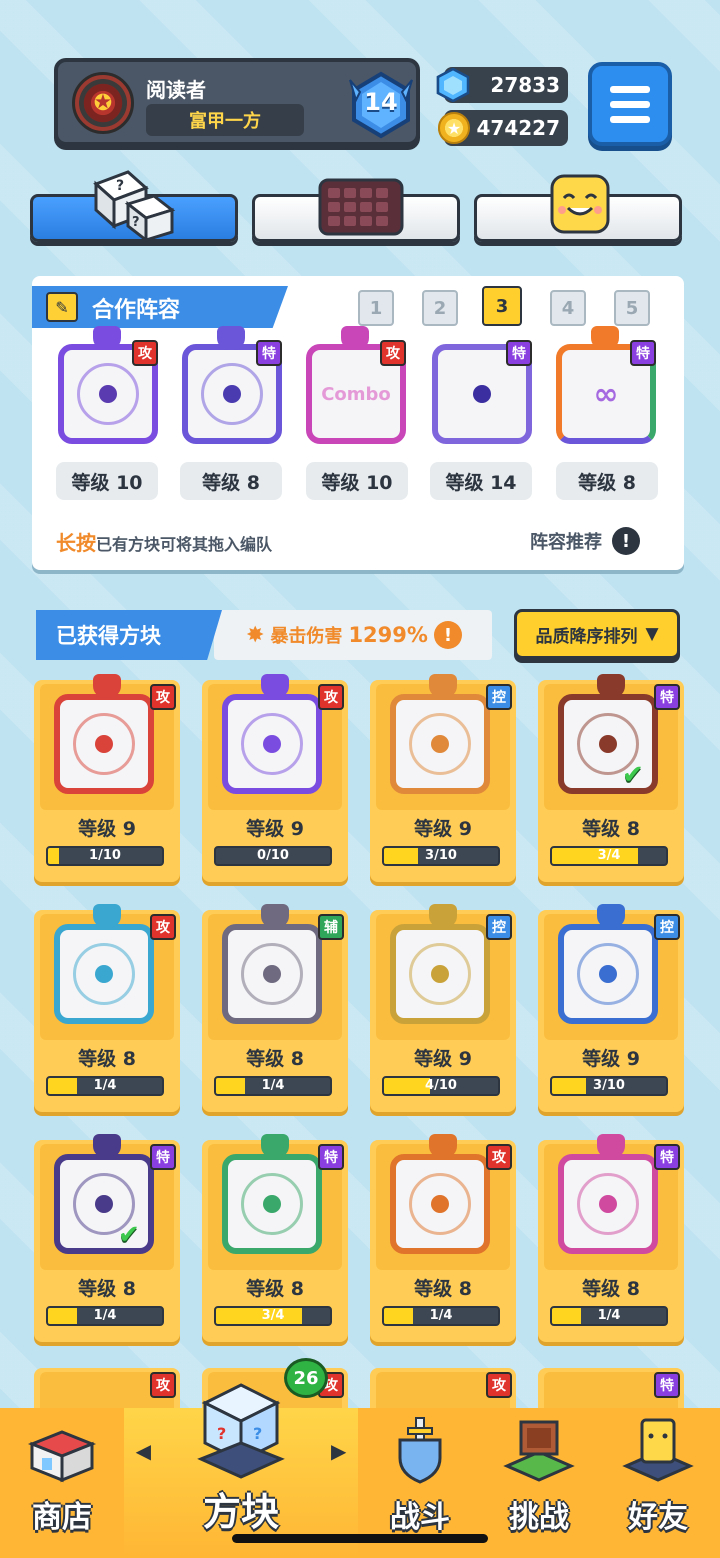 This screenshot has height=1558, width=720. I want to click on crit-label: 暴击伤害, so click(306, 636).